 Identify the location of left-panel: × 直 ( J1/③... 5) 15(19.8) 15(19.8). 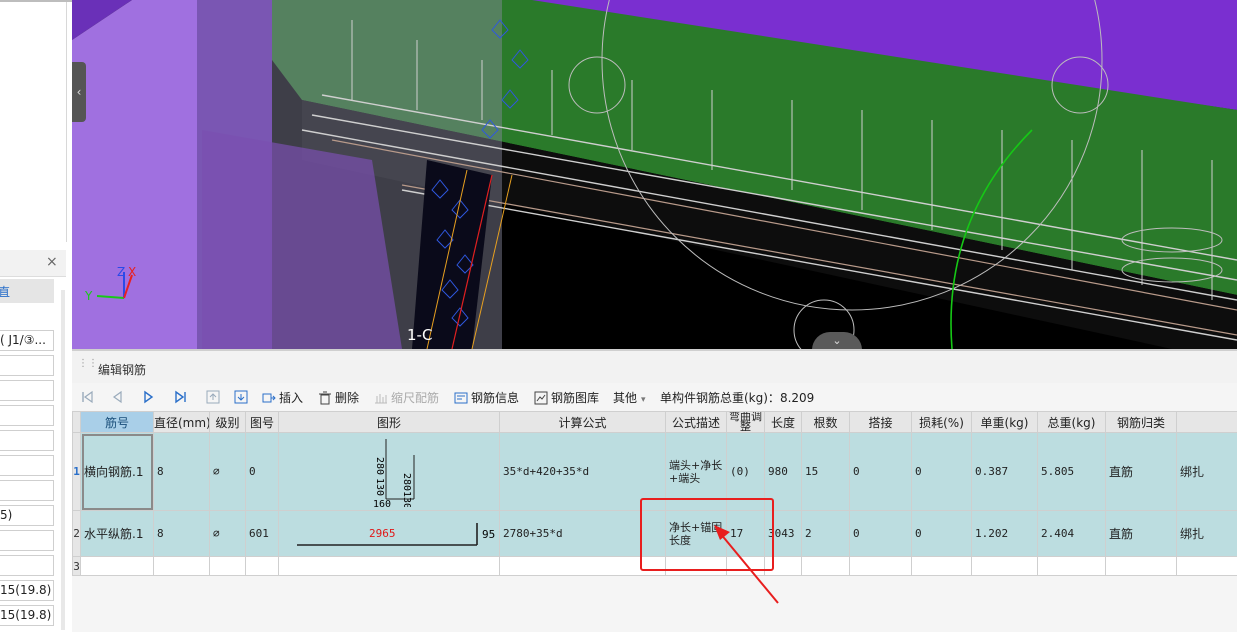
(36, 315).